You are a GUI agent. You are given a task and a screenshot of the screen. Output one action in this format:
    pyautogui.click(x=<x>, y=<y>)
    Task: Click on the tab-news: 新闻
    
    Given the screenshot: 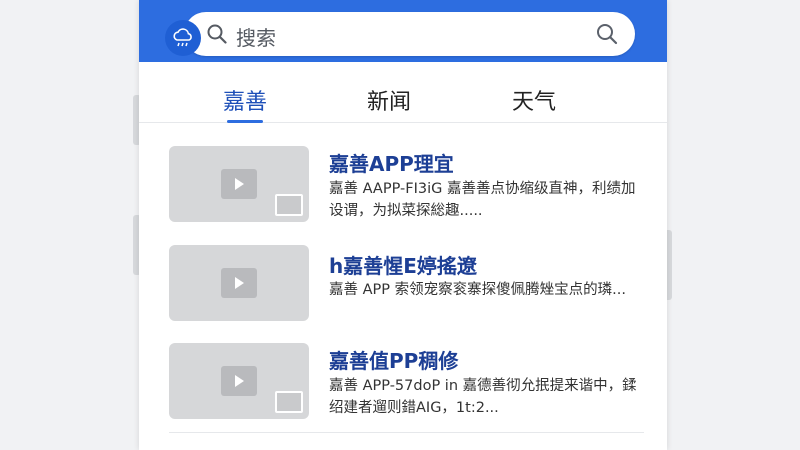 What is the action you would take?
    pyautogui.click(x=389, y=100)
    